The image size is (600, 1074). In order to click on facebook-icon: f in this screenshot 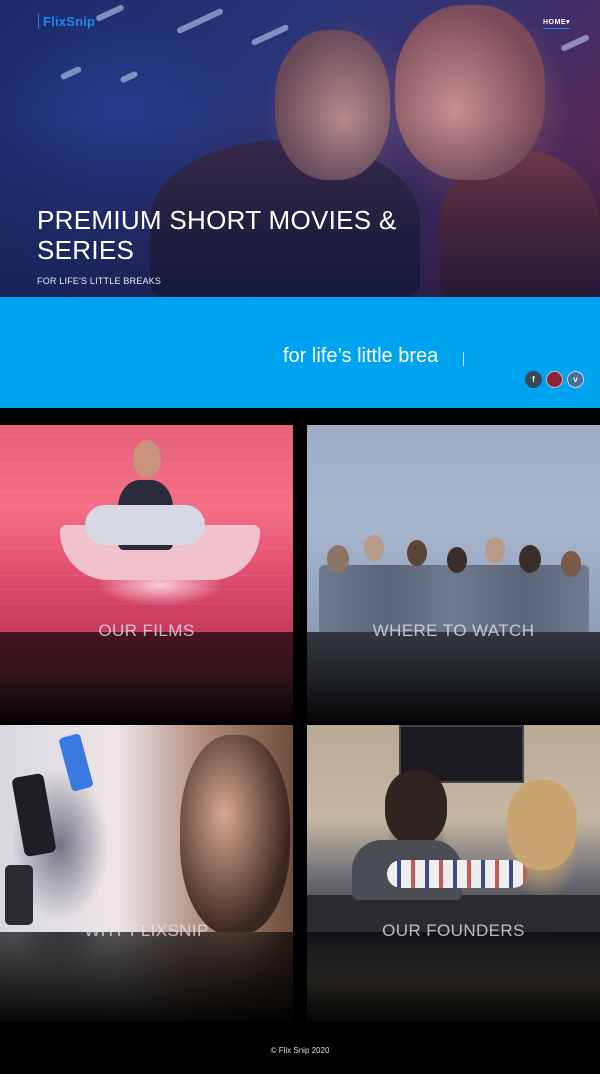, I will do `click(533, 379)`.